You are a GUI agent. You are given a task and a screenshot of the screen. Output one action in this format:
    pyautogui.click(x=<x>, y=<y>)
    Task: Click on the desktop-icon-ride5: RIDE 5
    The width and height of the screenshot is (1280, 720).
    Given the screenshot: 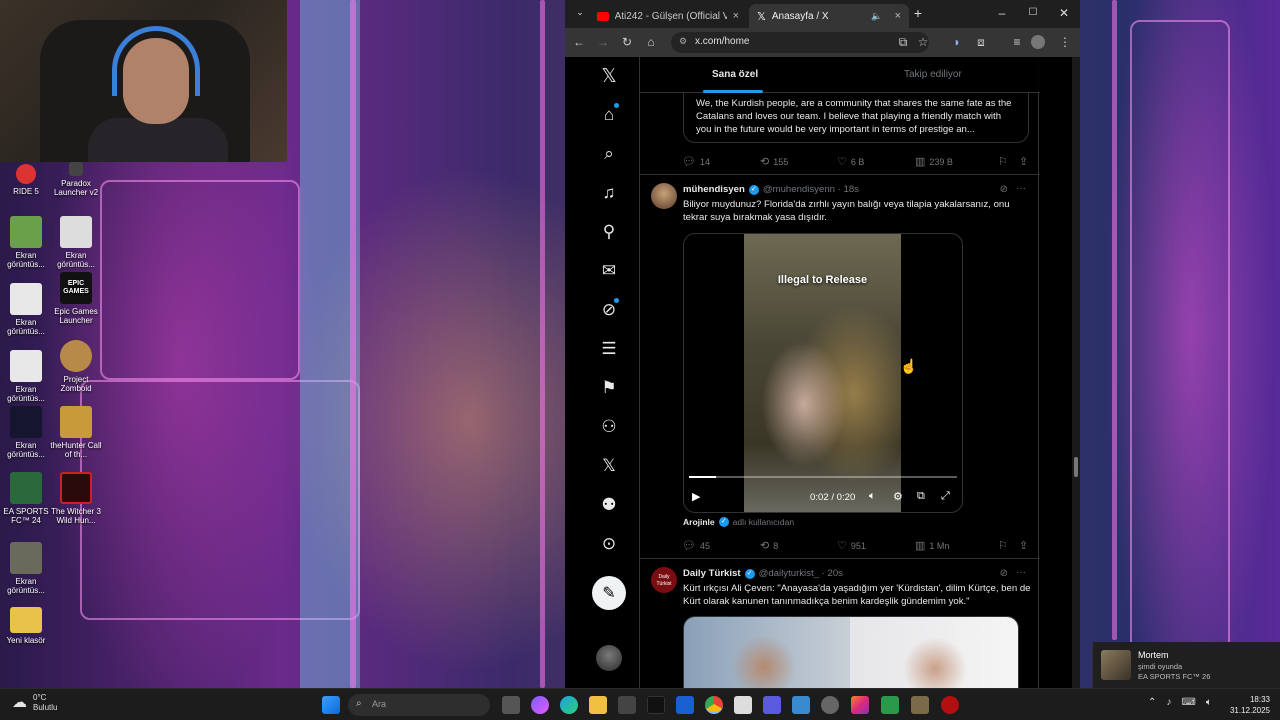 What is the action you would take?
    pyautogui.click(x=26, y=180)
    